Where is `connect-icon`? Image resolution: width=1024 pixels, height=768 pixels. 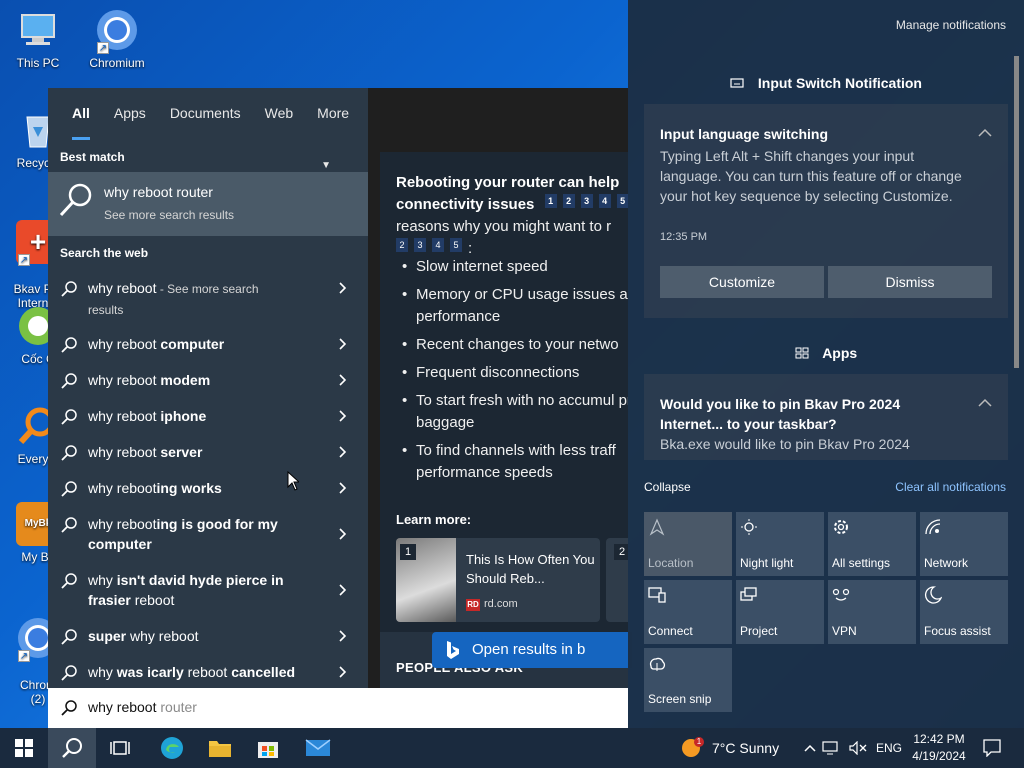
connect-icon is located at coordinates (657, 595).